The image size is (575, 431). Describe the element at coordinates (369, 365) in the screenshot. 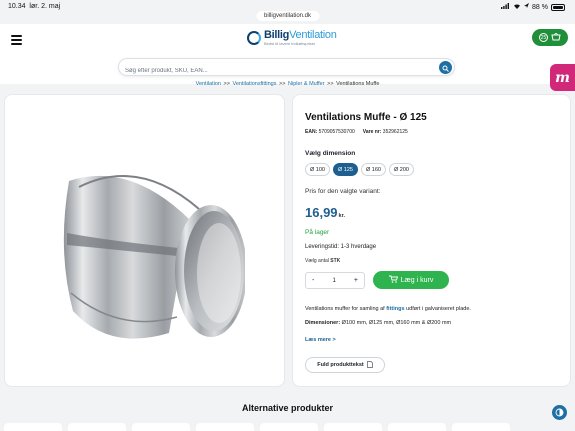

I see `document-icon` at that location.